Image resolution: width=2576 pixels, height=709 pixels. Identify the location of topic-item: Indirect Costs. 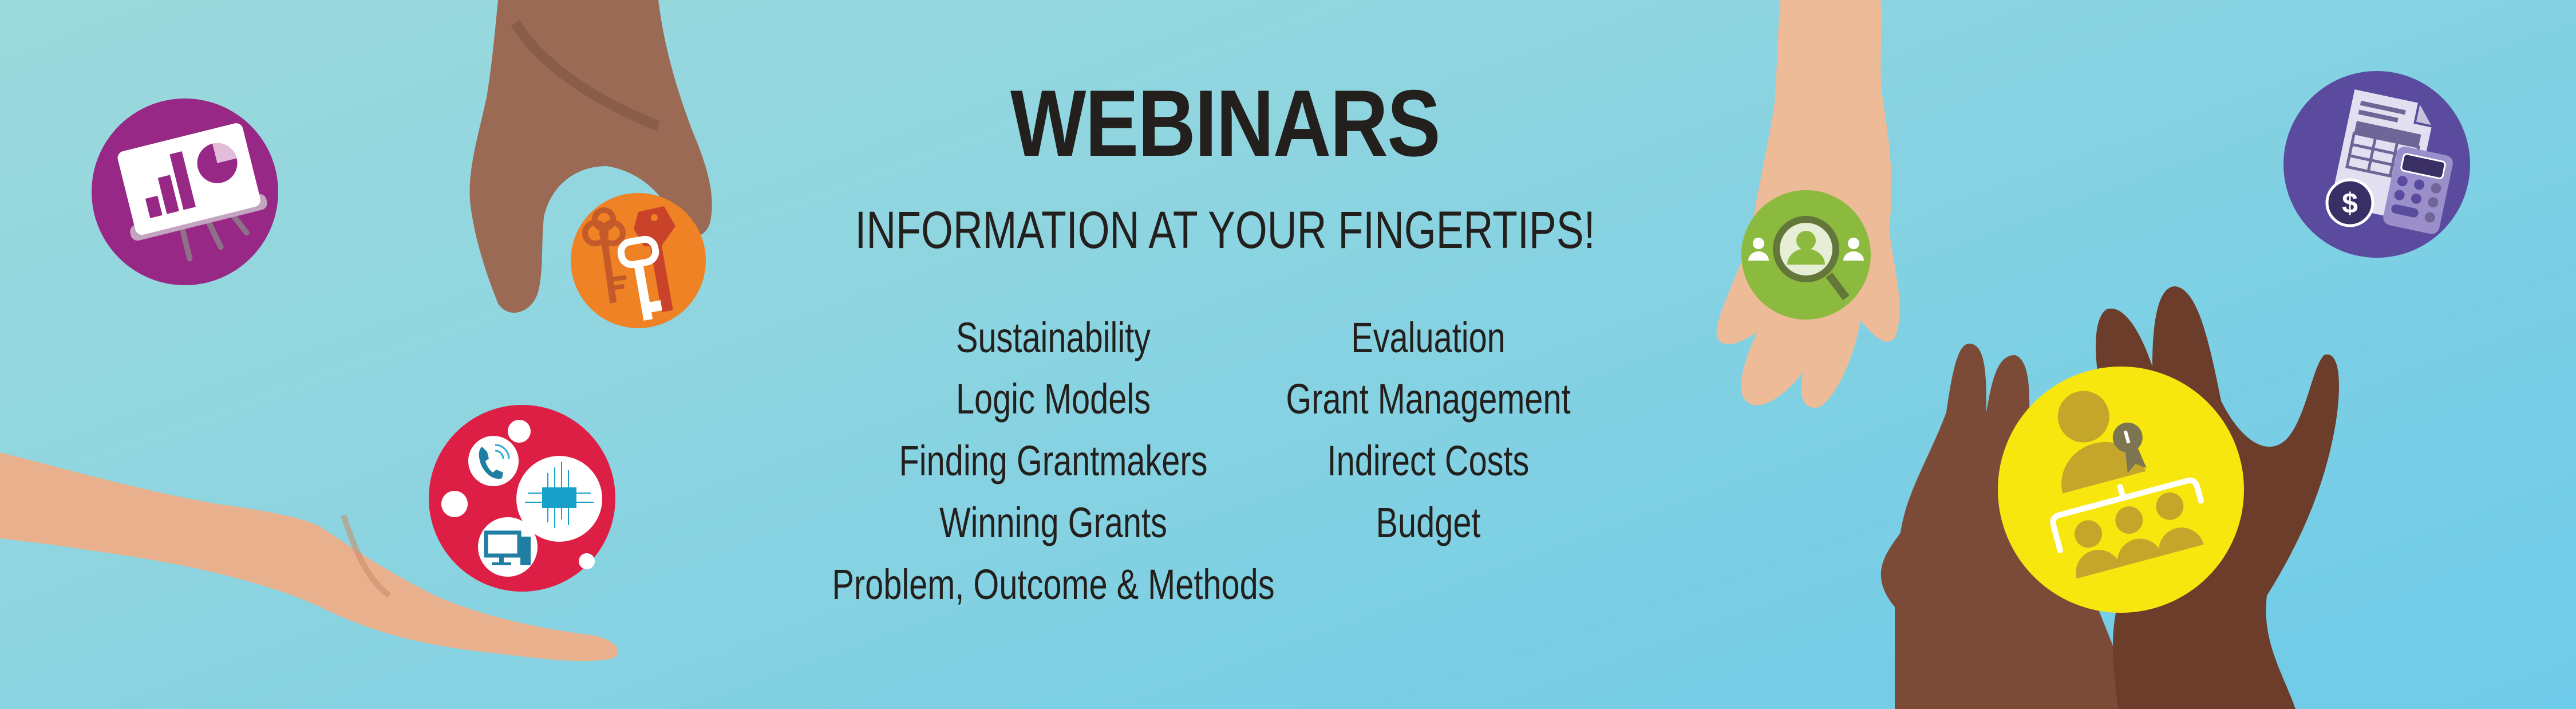
(1428, 461).